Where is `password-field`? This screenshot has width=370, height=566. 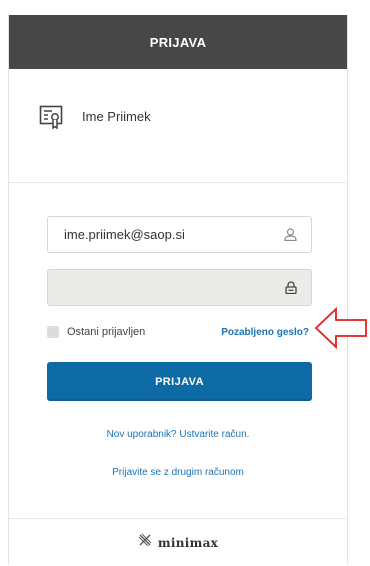 password-field is located at coordinates (179, 287).